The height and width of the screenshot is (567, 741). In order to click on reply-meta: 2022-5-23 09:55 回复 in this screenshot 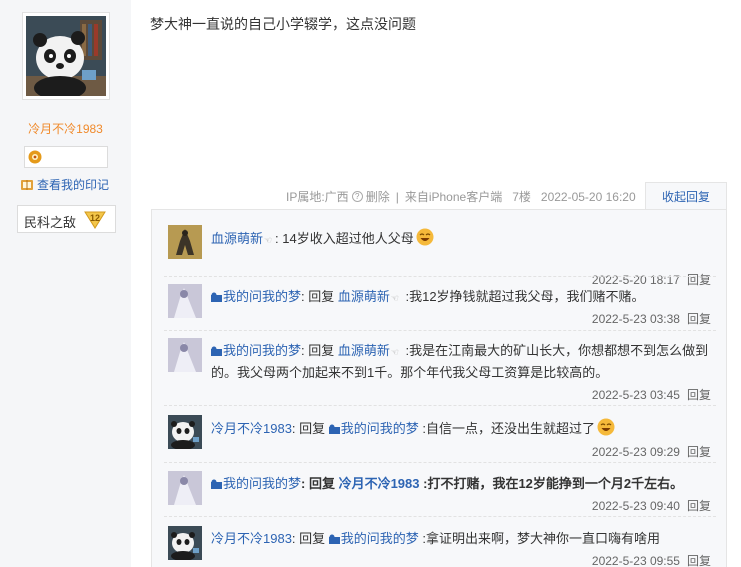, I will do `click(651, 559)`.